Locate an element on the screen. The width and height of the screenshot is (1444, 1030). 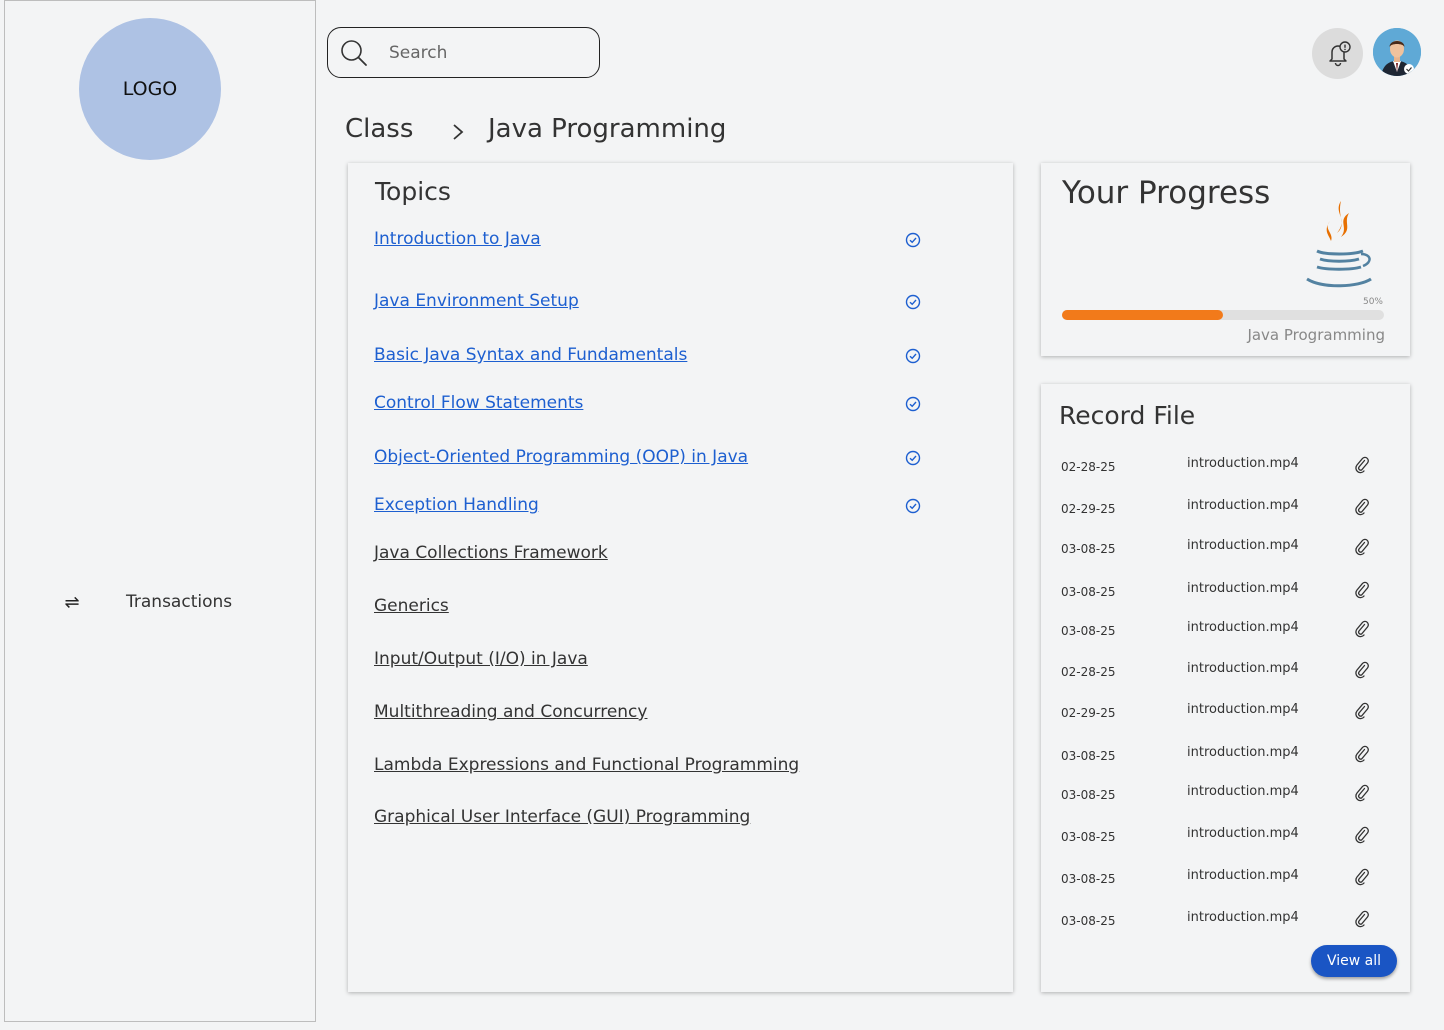
topic-link: Control Flow Statements is located at coordinates (478, 403).